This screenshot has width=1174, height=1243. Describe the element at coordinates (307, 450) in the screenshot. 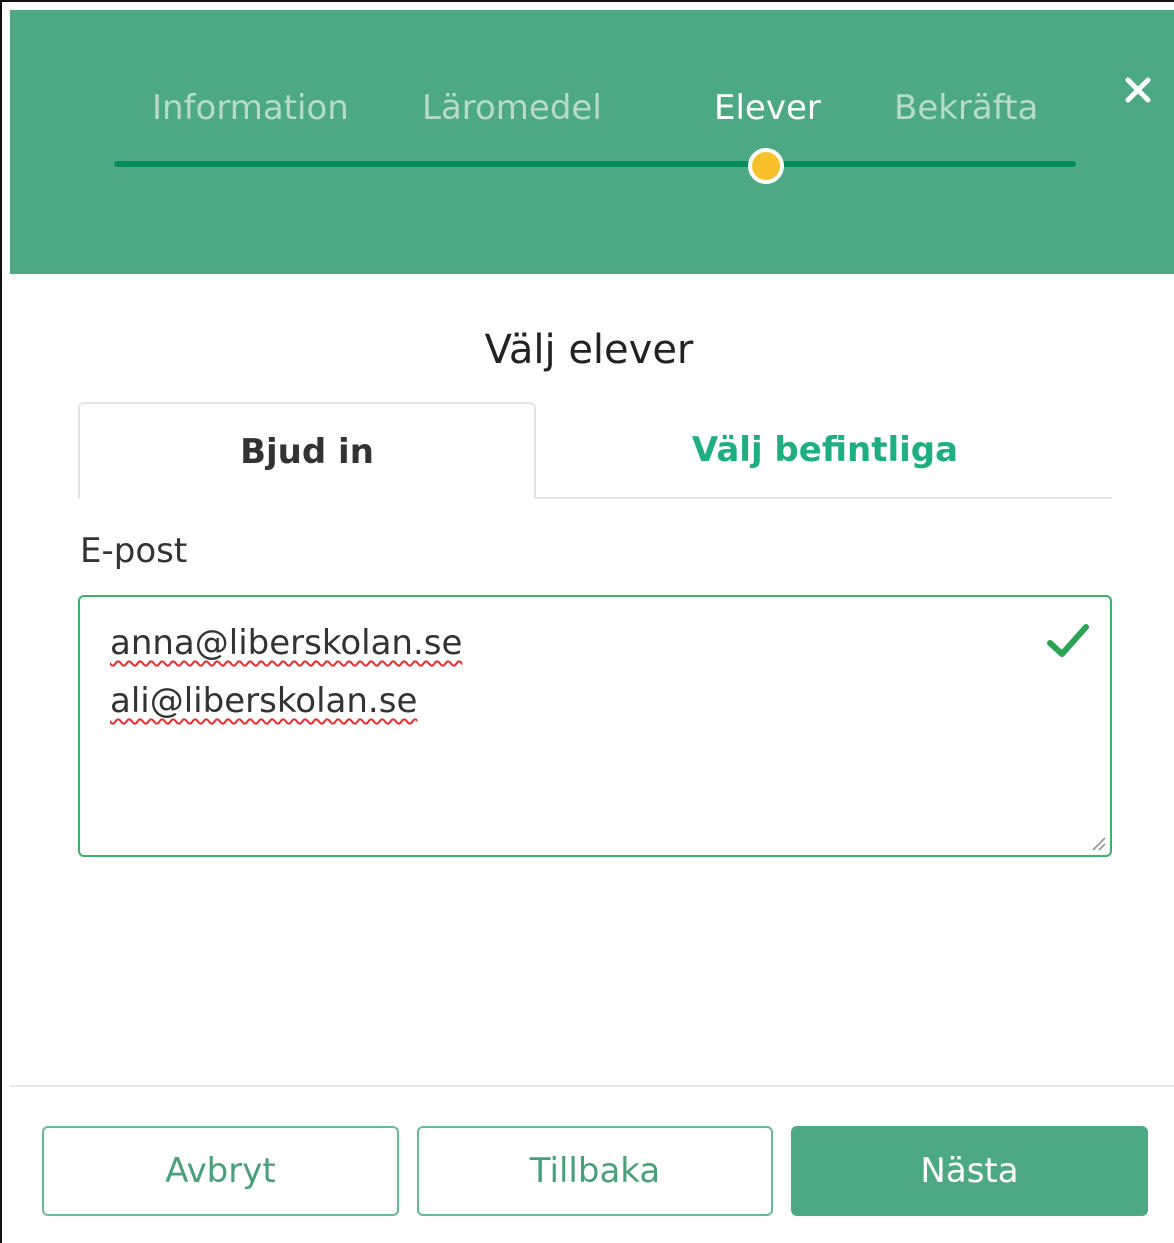

I see `tab-bjud-in: Bjud in` at that location.